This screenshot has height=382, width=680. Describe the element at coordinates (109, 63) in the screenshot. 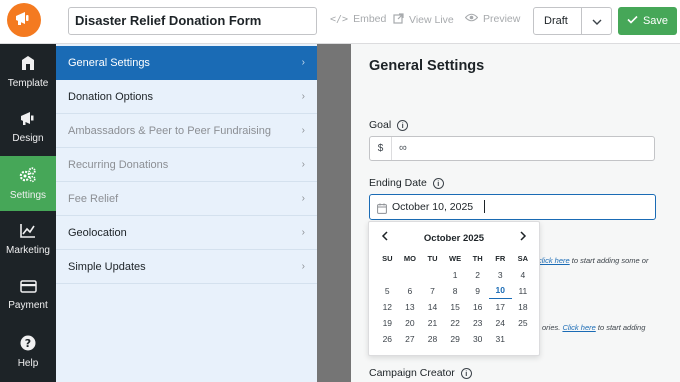

I see `settings-item-label: General Settings` at that location.